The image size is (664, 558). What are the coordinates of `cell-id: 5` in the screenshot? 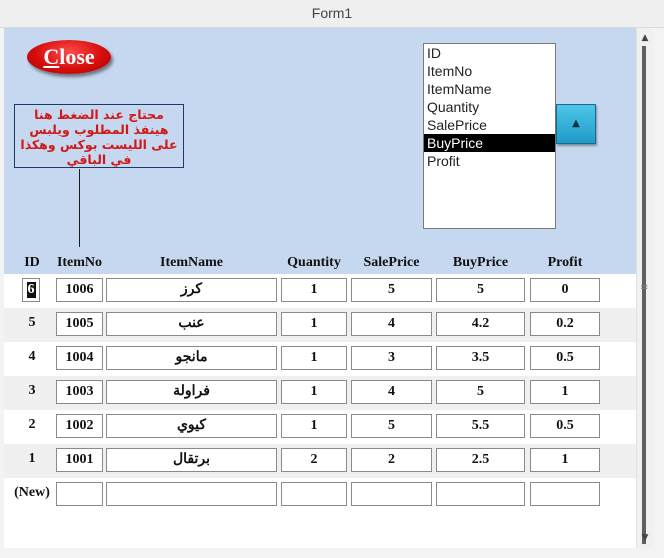 It's located at (32, 324).